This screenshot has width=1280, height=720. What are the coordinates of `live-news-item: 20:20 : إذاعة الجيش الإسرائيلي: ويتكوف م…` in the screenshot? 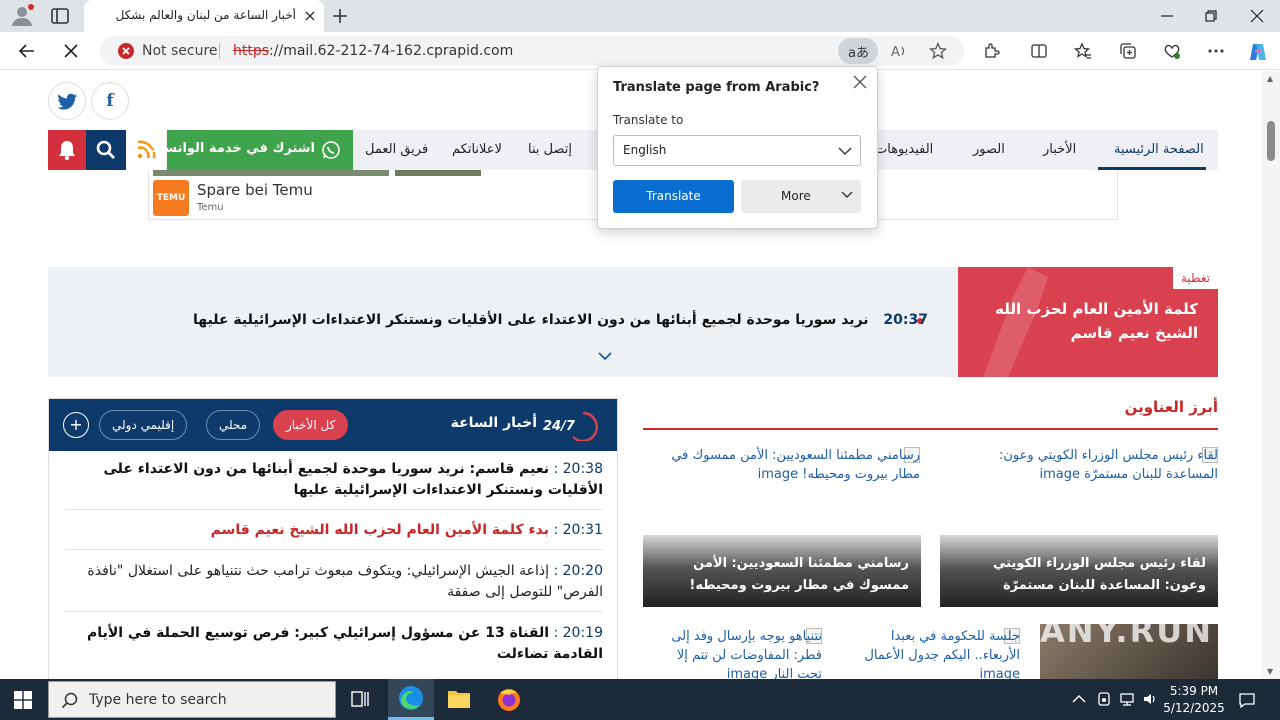 It's located at (334, 586).